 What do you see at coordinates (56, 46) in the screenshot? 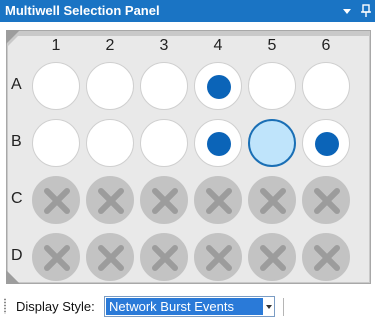
I see `column-header: 1` at bounding box center [56, 46].